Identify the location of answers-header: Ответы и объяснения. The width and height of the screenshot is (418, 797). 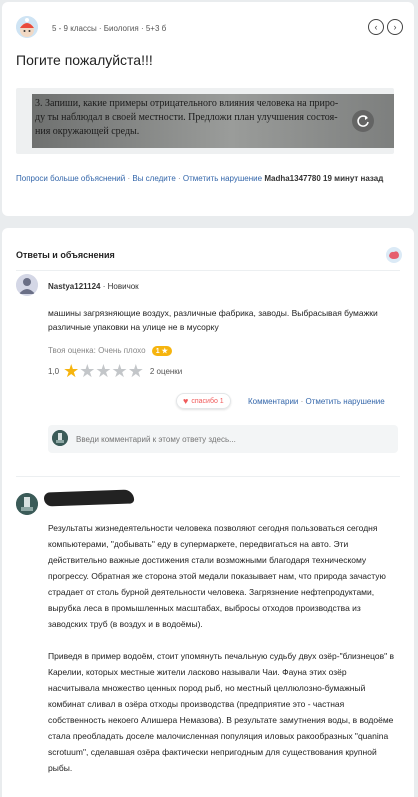
(65, 255).